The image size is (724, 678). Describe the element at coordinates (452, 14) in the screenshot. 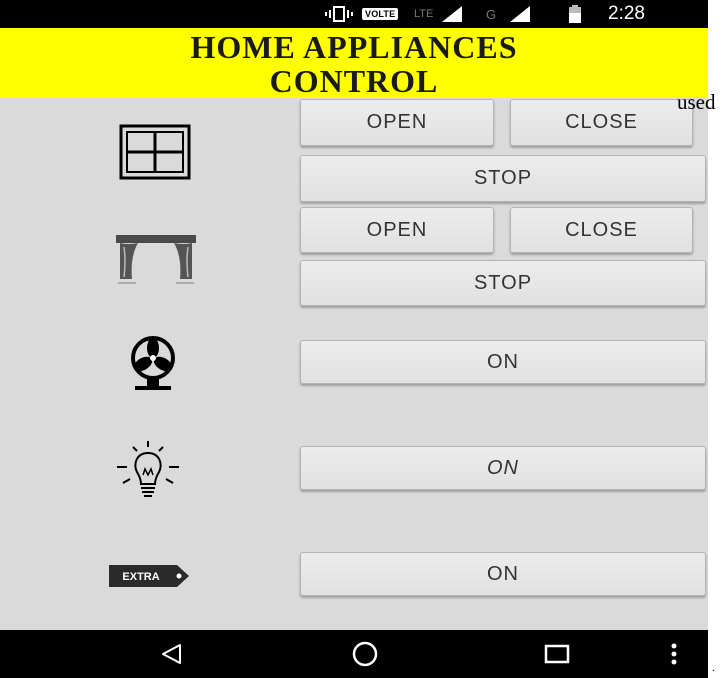

I see `signal-icon` at that location.